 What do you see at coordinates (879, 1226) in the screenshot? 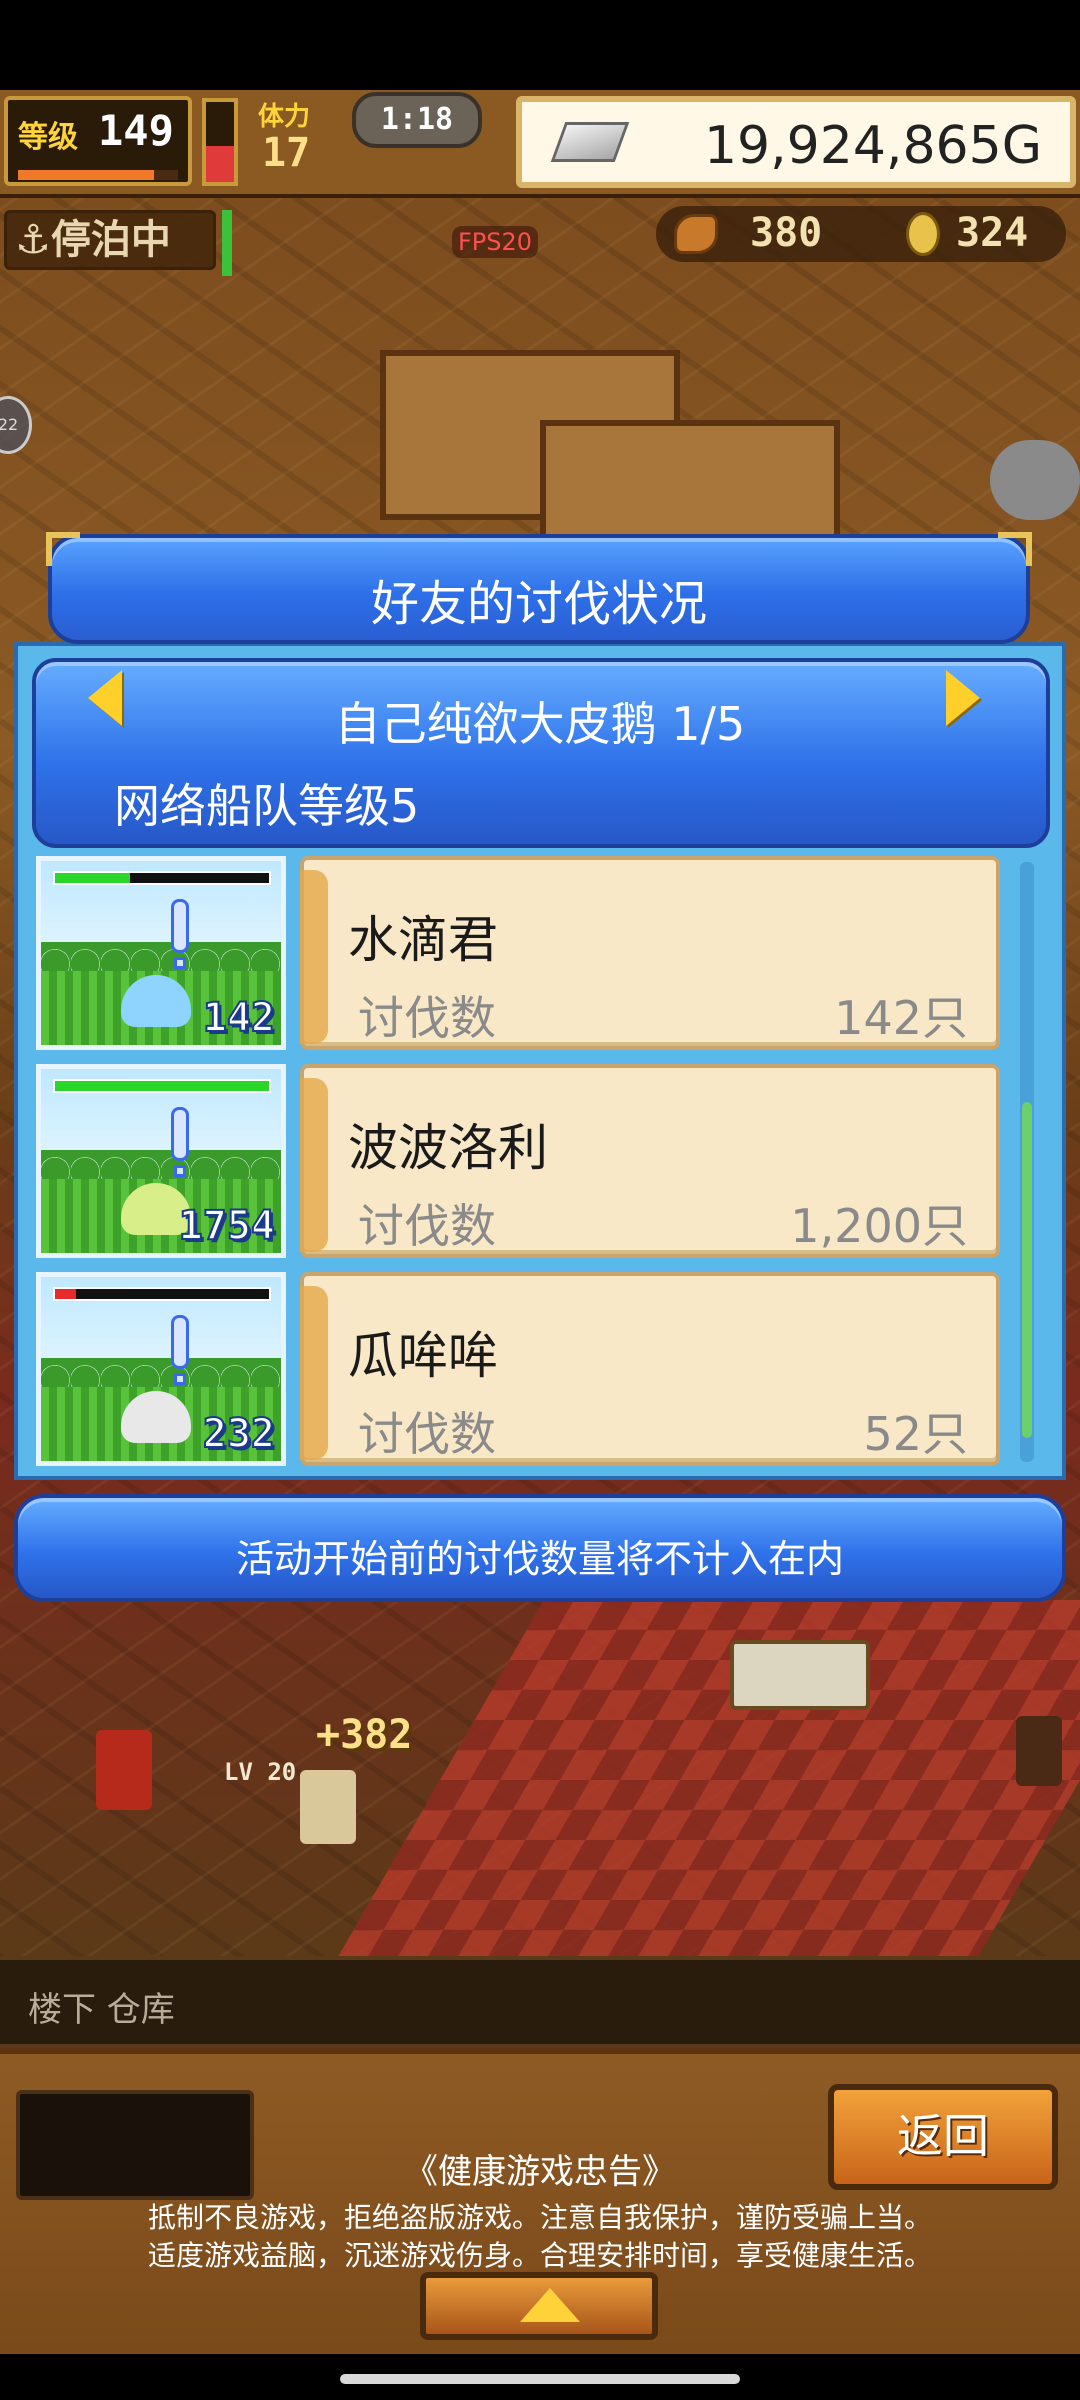
I see `kill-count-value: 1,200只` at bounding box center [879, 1226].